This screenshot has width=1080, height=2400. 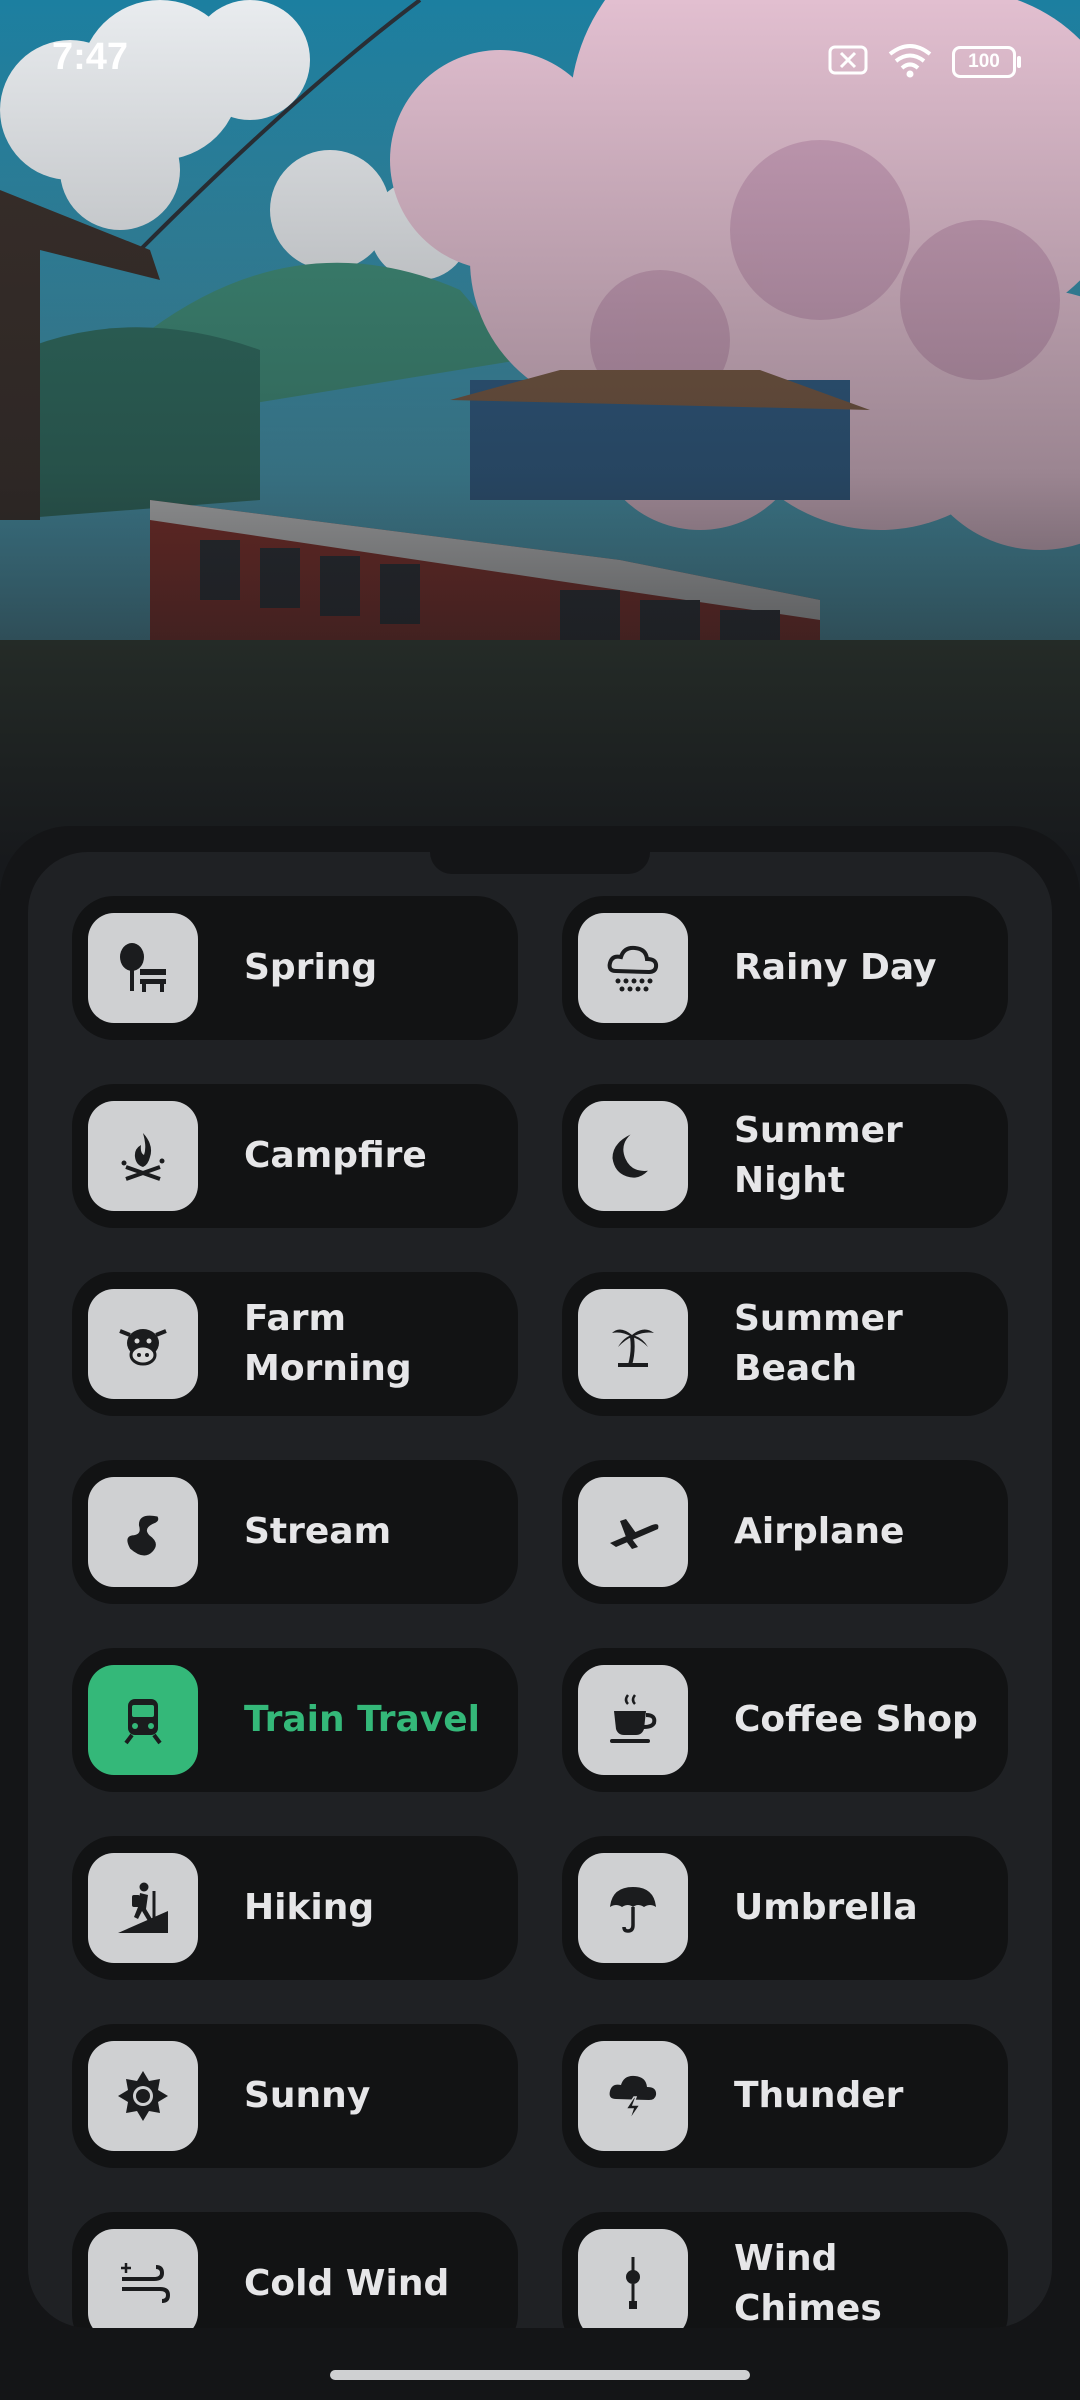 What do you see at coordinates (826, 1907) in the screenshot?
I see `sound-label: Umbrella` at bounding box center [826, 1907].